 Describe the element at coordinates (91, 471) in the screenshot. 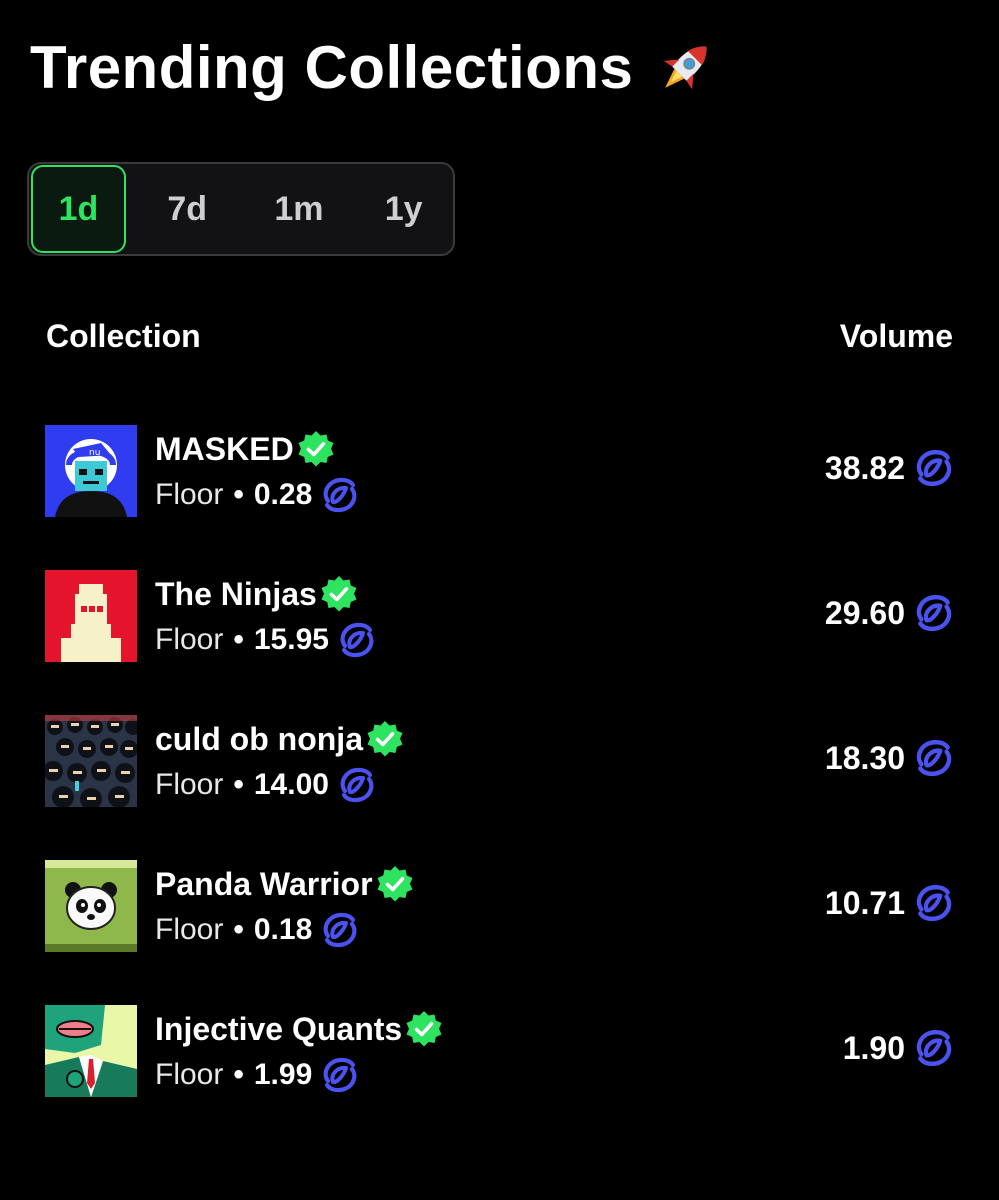

I see `collection-avatar-masked: nu` at that location.